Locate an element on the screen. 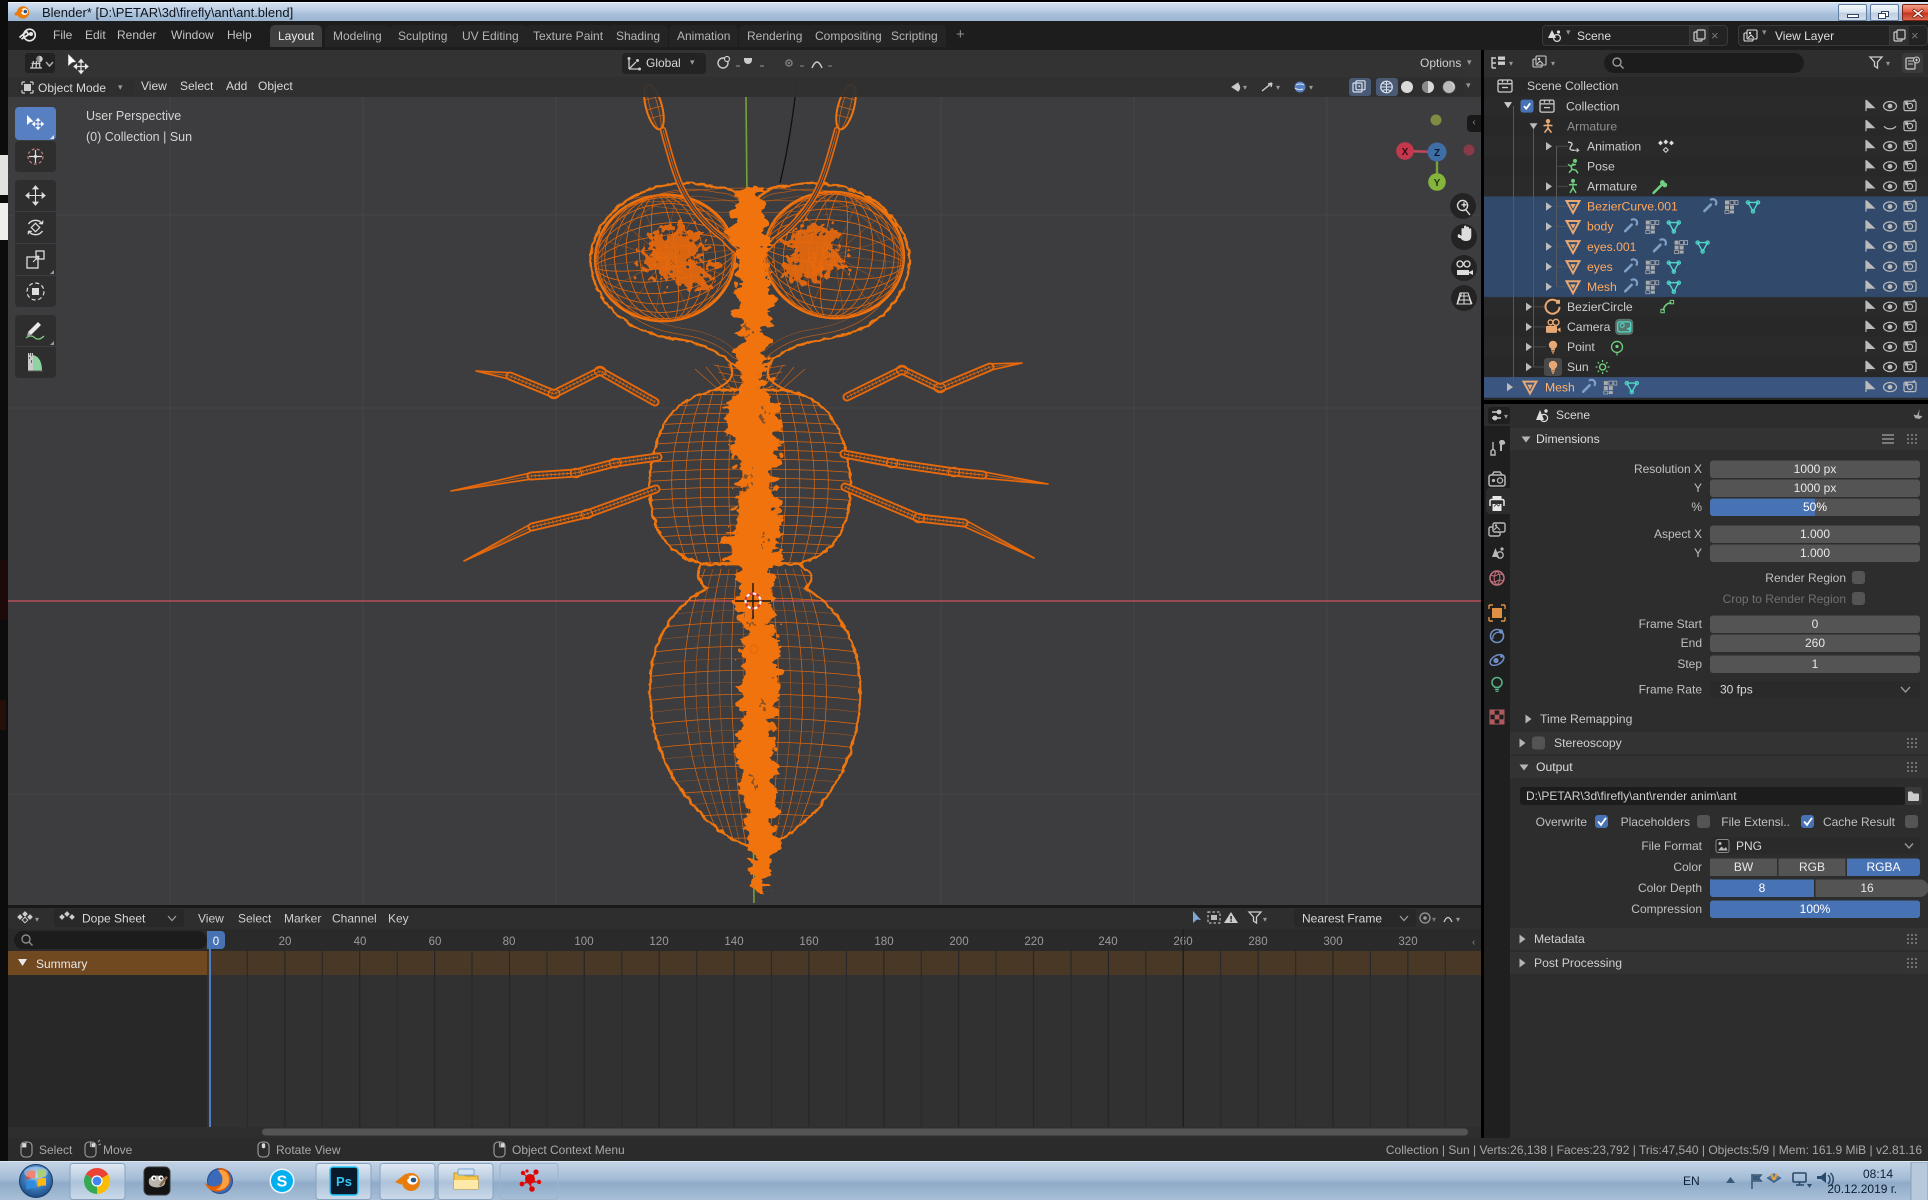  svg-text: 20 is located at coordinates (285, 942).